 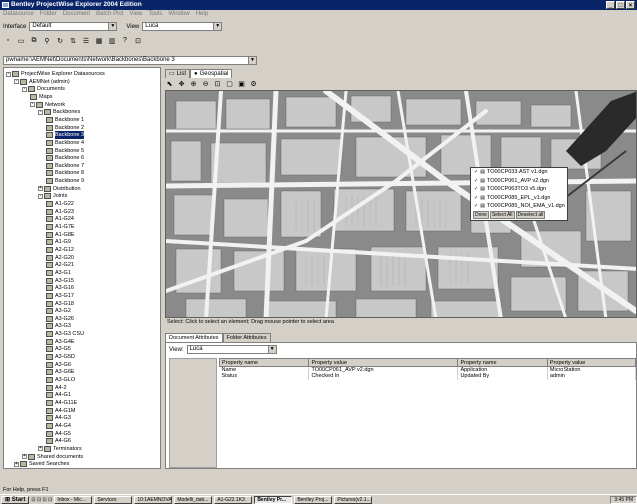 I want to click on open-icon: ▭, so click(x=21, y=41).